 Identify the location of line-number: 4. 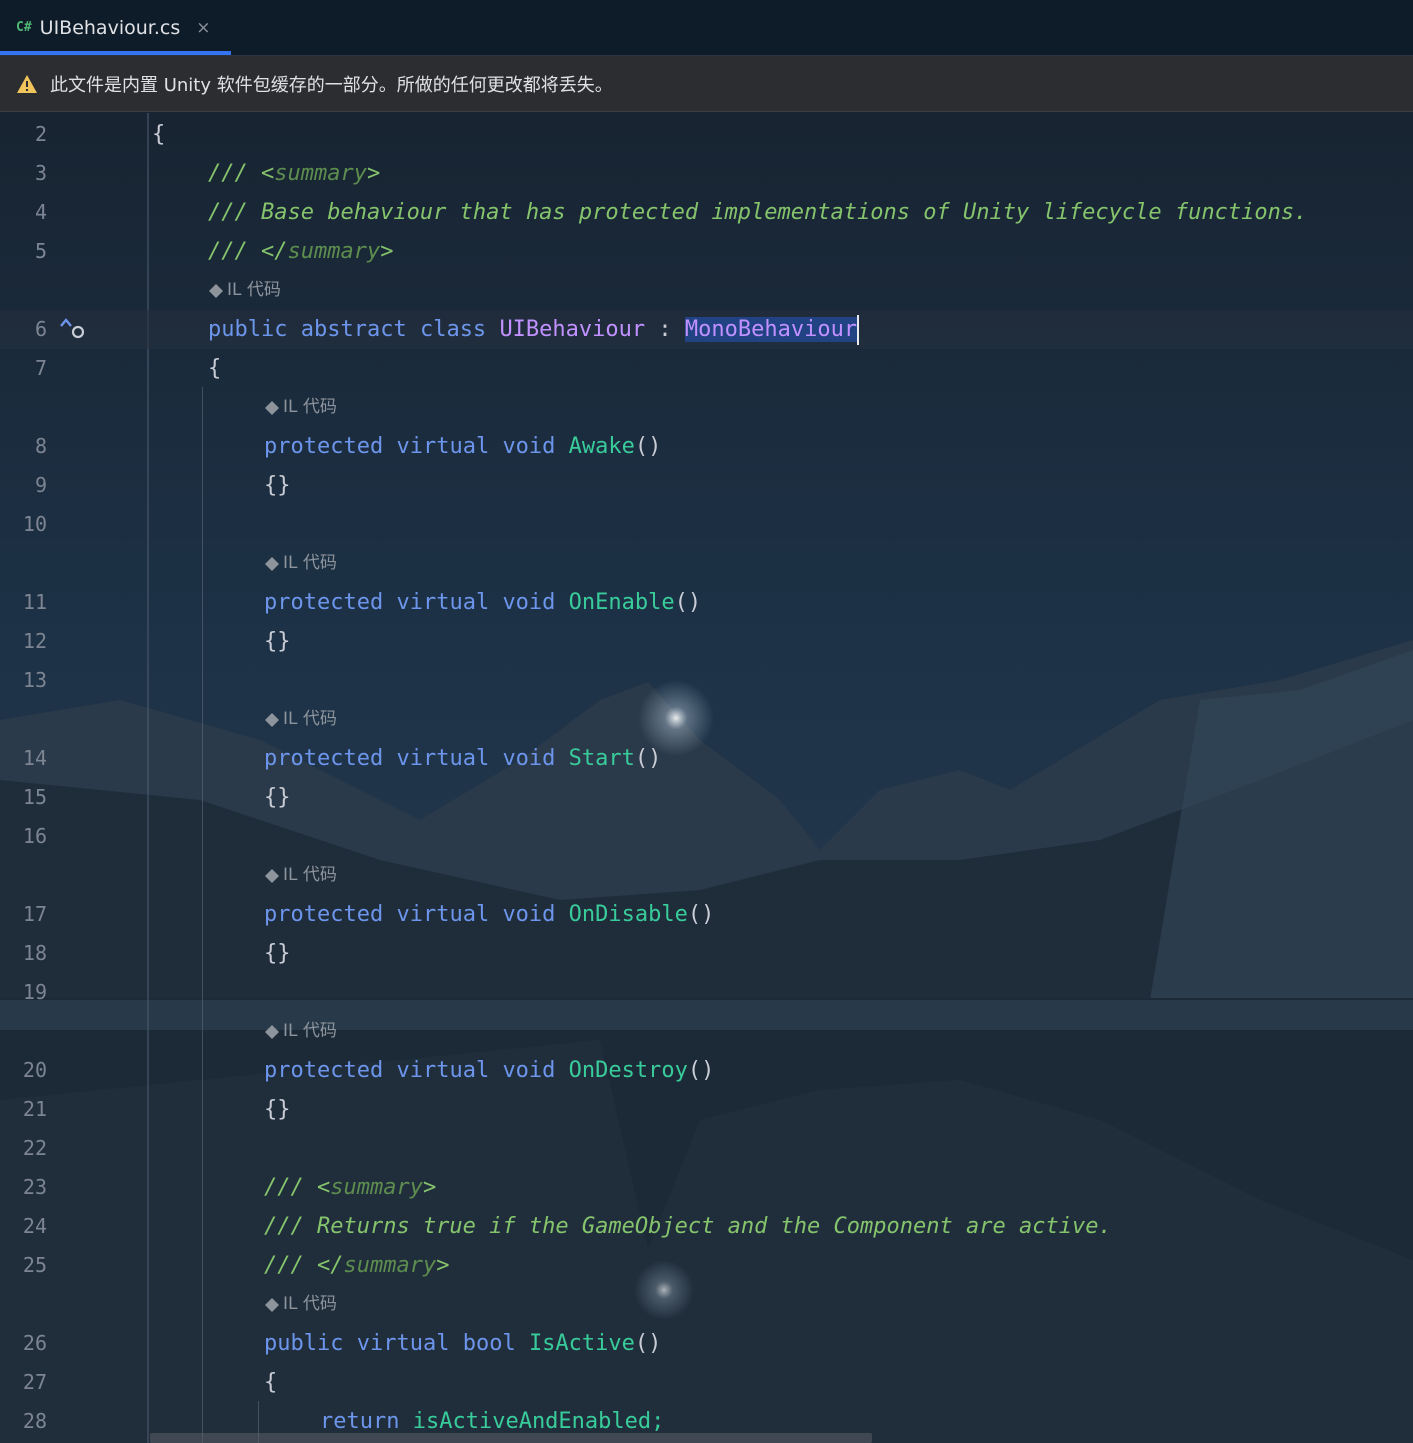
(40, 212).